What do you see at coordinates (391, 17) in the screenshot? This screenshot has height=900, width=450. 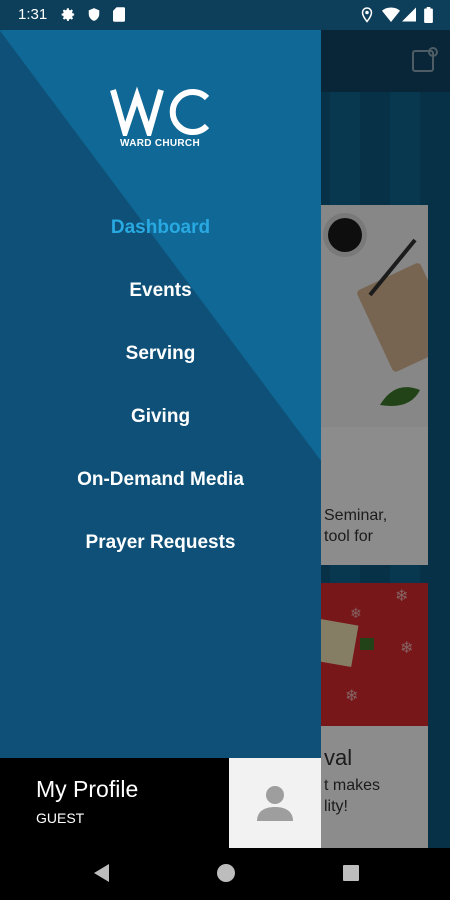 I see `wifi-icon` at bounding box center [391, 17].